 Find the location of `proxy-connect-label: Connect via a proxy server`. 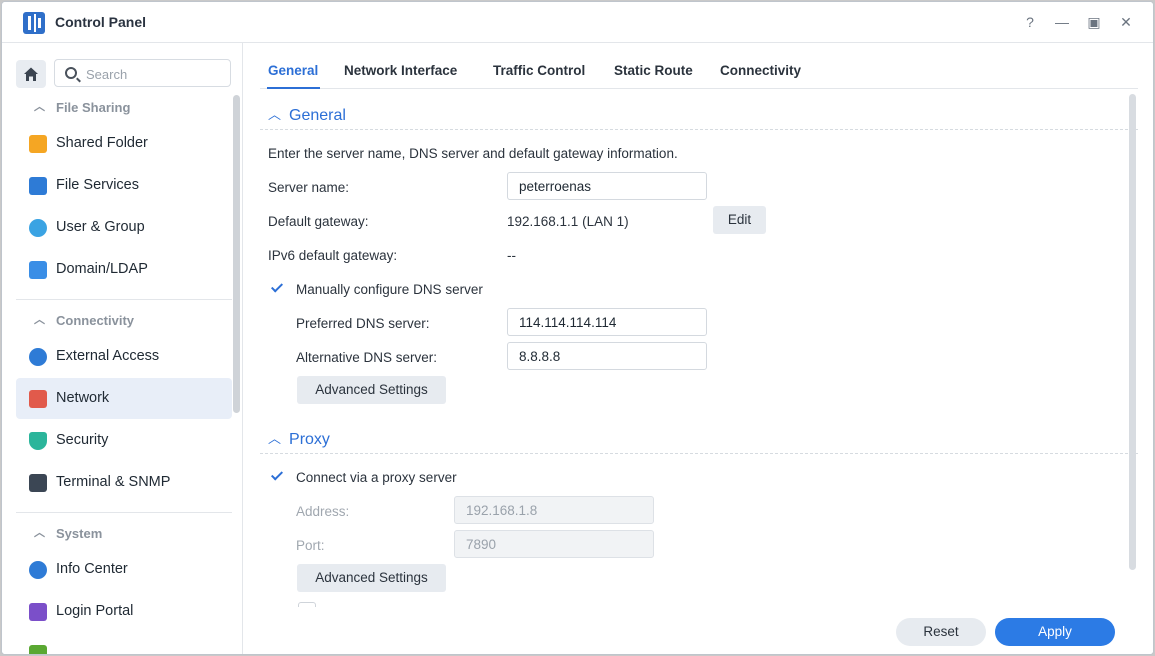

proxy-connect-label: Connect via a proxy server is located at coordinates (376, 477).